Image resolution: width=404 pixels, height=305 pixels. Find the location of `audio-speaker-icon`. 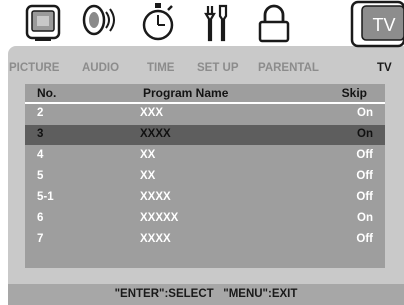

audio-speaker-icon is located at coordinates (98, 23).